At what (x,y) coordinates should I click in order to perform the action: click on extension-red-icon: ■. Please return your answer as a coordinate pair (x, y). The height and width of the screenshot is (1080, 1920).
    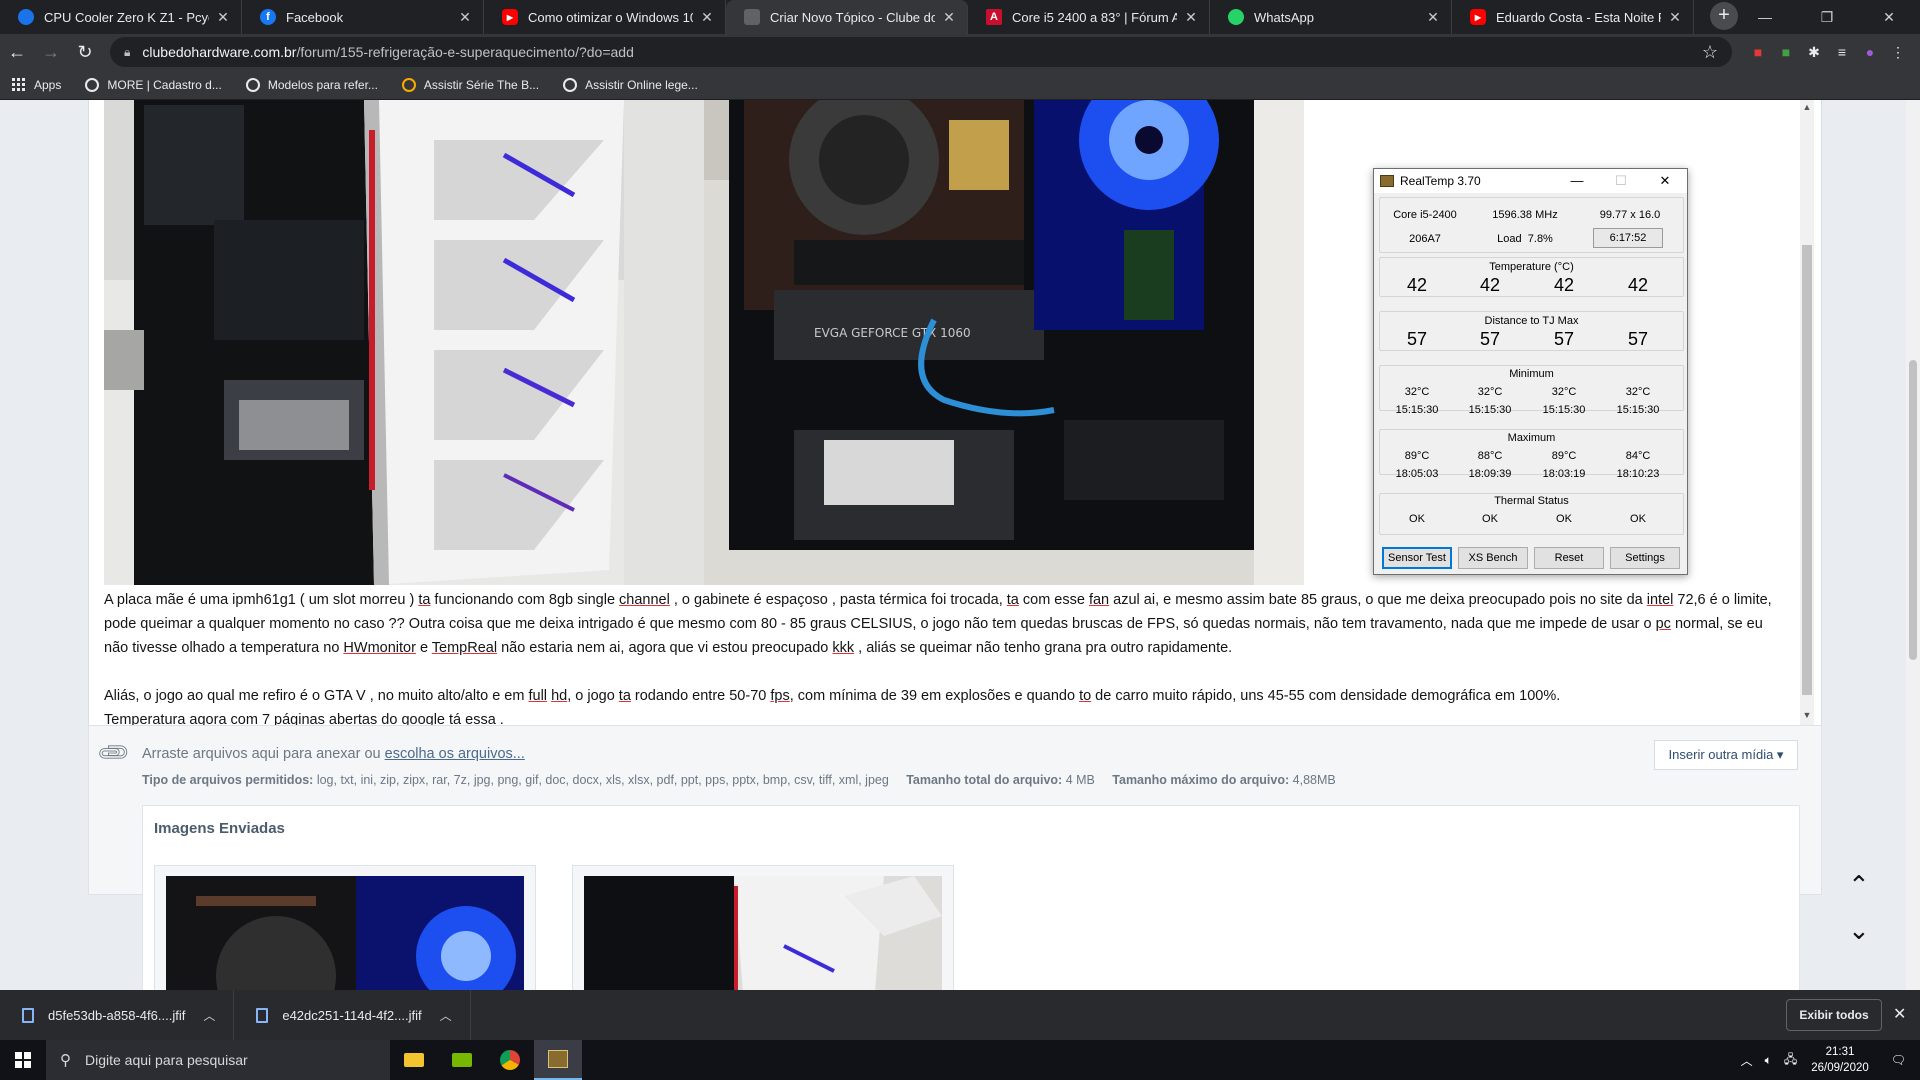
    Looking at the image, I should click on (1758, 52).